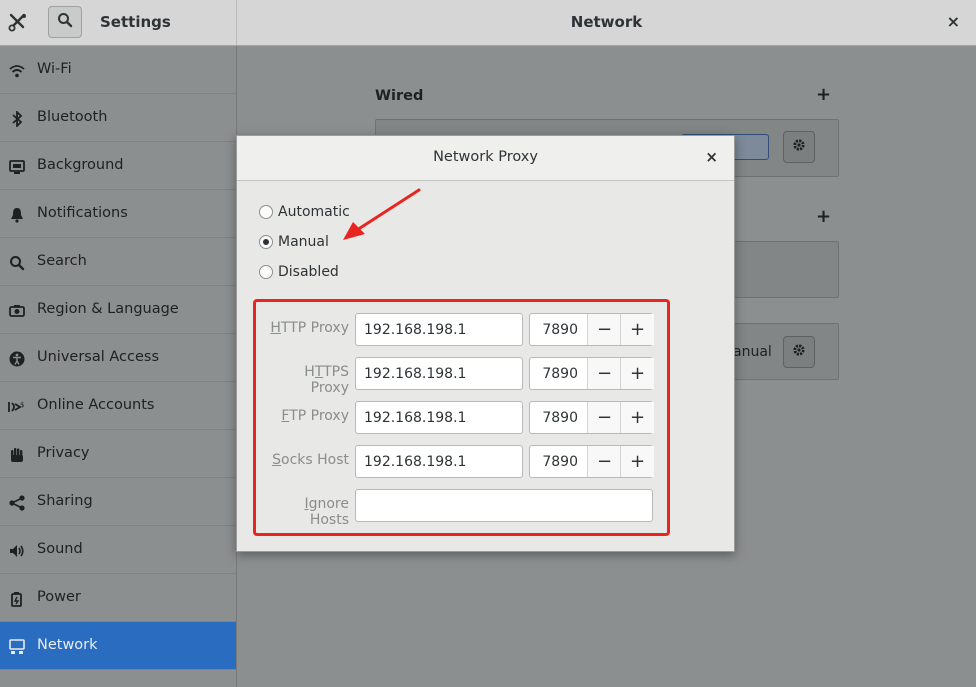  I want to click on mnemonic-letter: H, so click(275, 328).